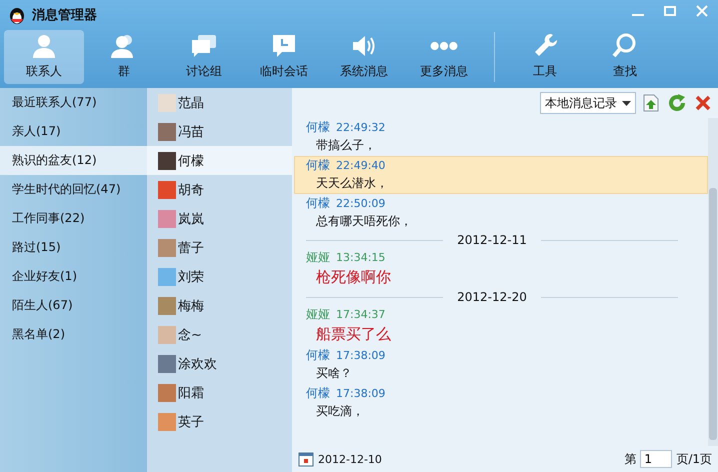 This screenshot has width=718, height=472. Describe the element at coordinates (44, 57) in the screenshot. I see `toolbar-tab: 联系人` at that location.